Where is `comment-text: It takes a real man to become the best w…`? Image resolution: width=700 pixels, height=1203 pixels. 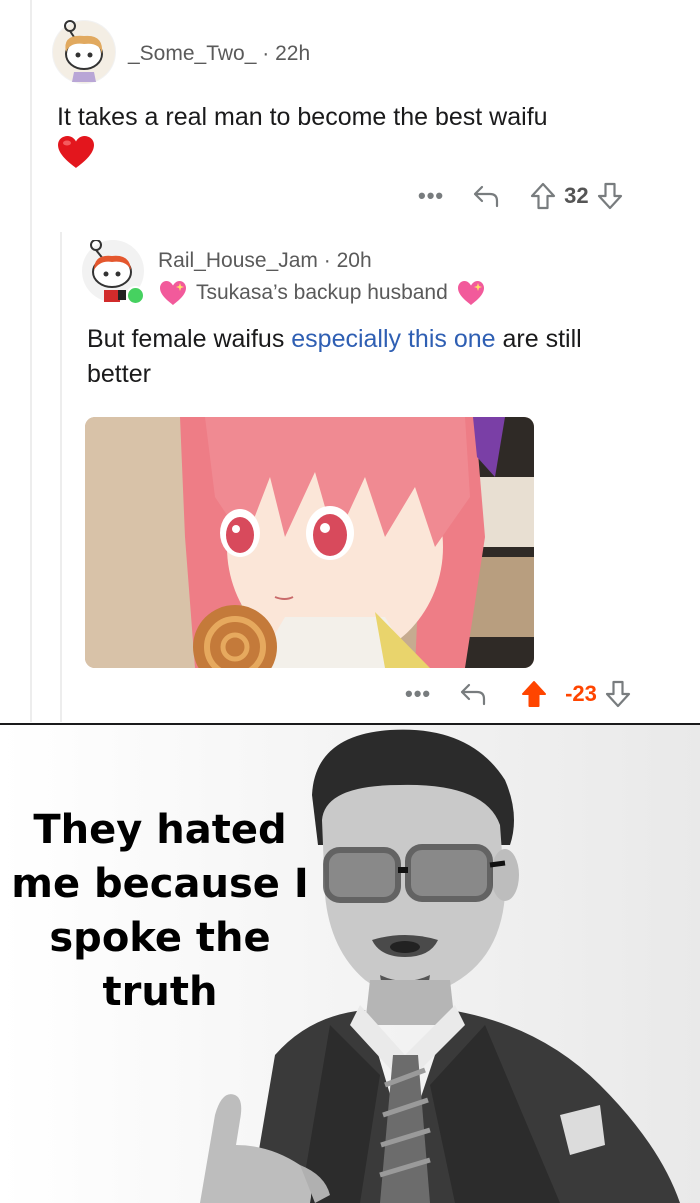 comment-text: It takes a real man to become the best w… is located at coordinates (302, 117).